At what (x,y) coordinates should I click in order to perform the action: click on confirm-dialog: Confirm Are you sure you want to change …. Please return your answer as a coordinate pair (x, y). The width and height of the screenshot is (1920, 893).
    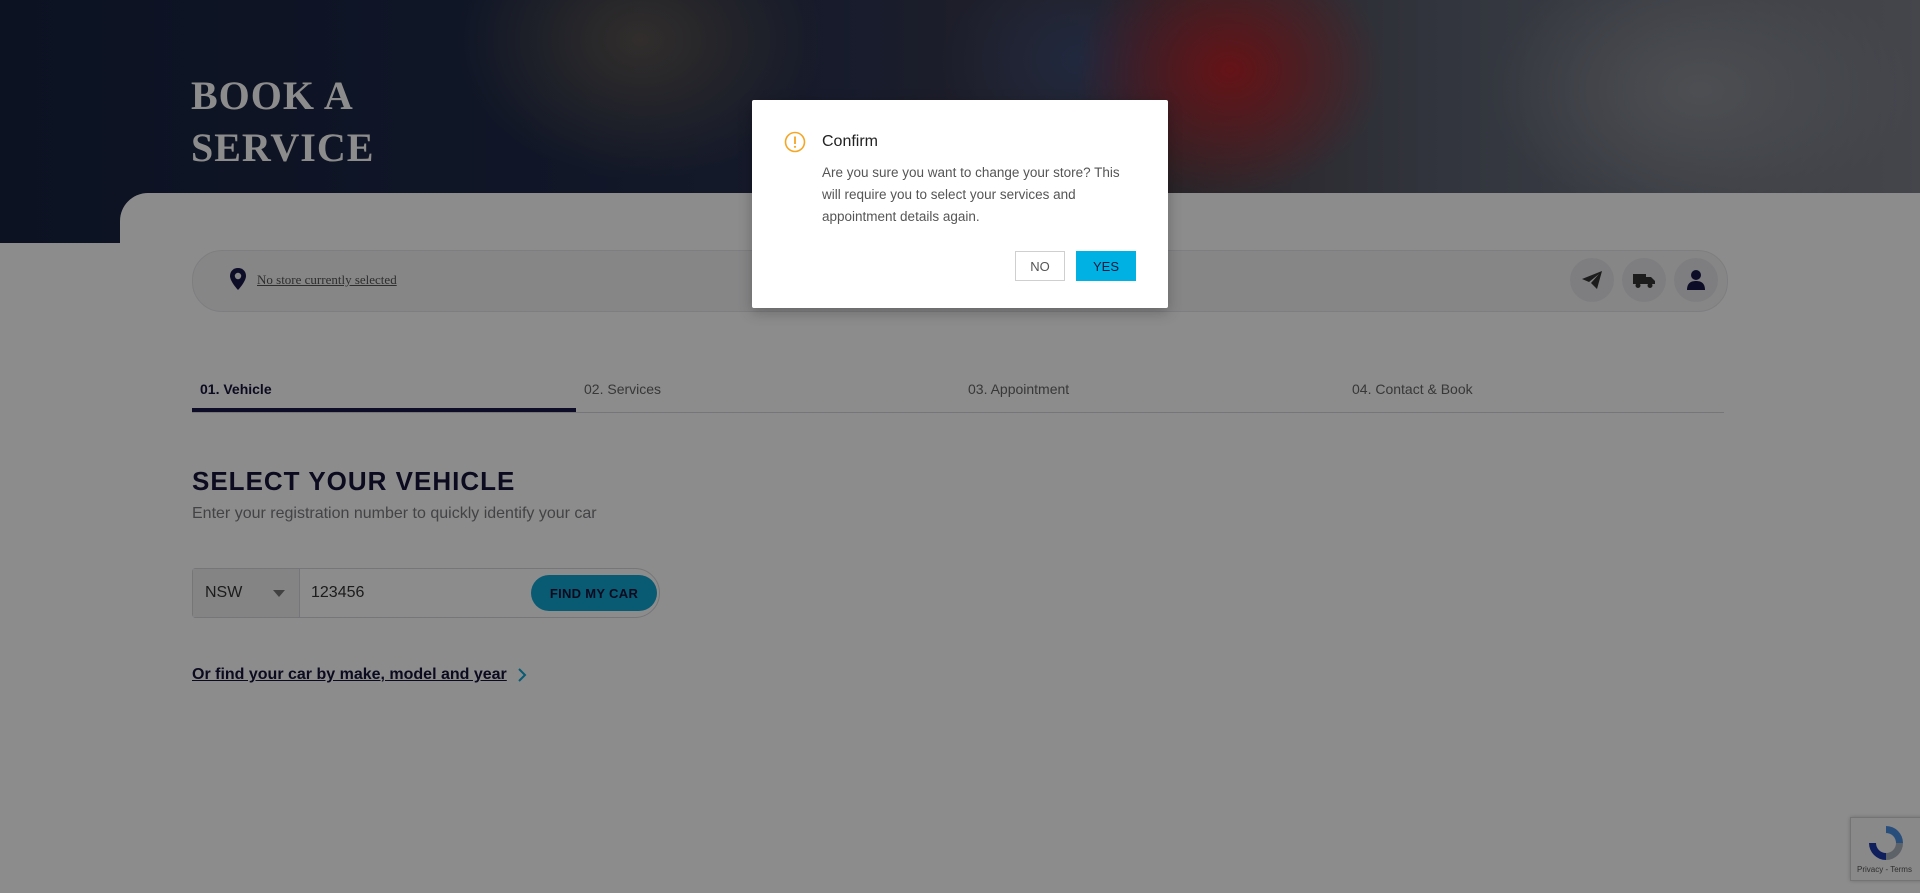
    Looking at the image, I should click on (960, 204).